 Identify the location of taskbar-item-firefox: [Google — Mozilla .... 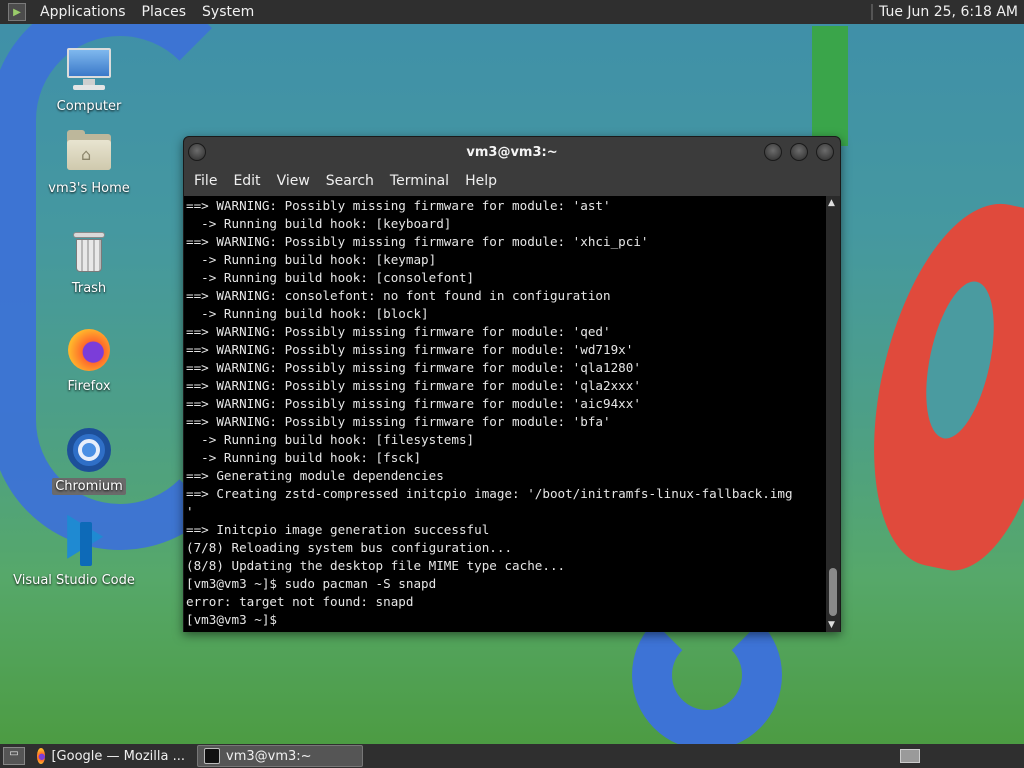
(111, 756).